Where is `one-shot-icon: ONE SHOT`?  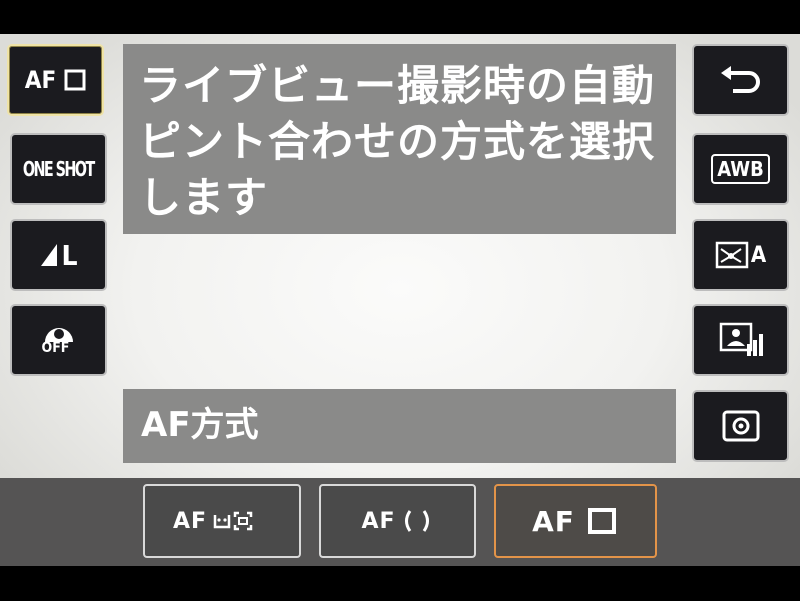 one-shot-icon: ONE SHOT is located at coordinates (59, 169).